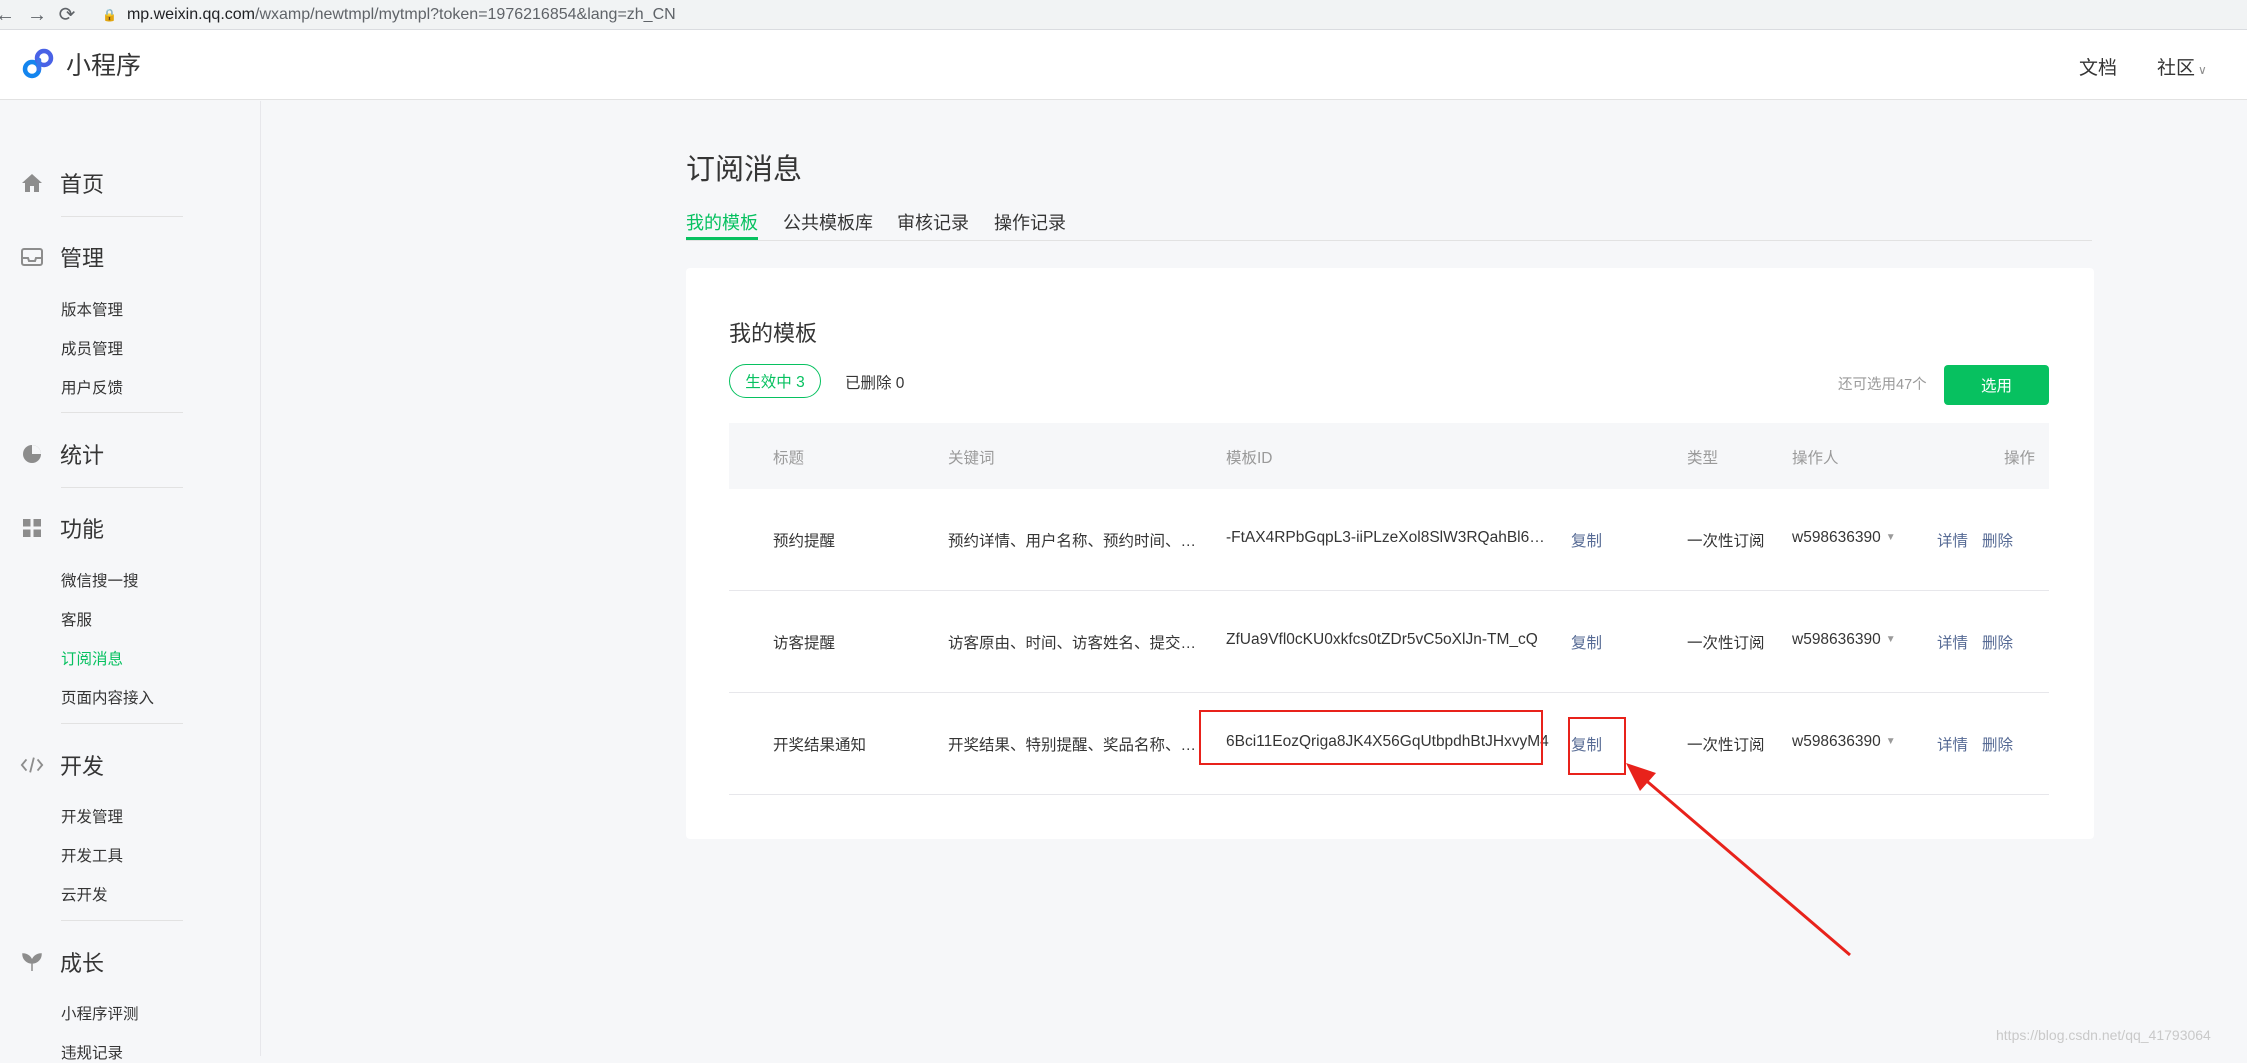  I want to click on sidebar-manage-label: 管理, so click(82, 258).